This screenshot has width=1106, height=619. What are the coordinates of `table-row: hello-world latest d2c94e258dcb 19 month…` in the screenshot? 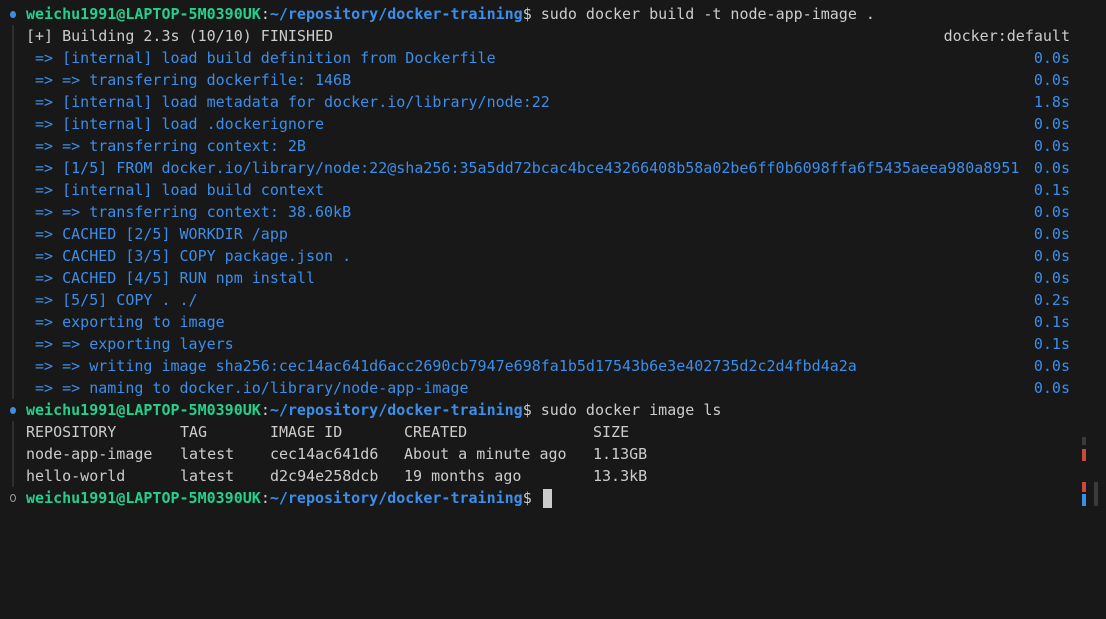 It's located at (539, 476).